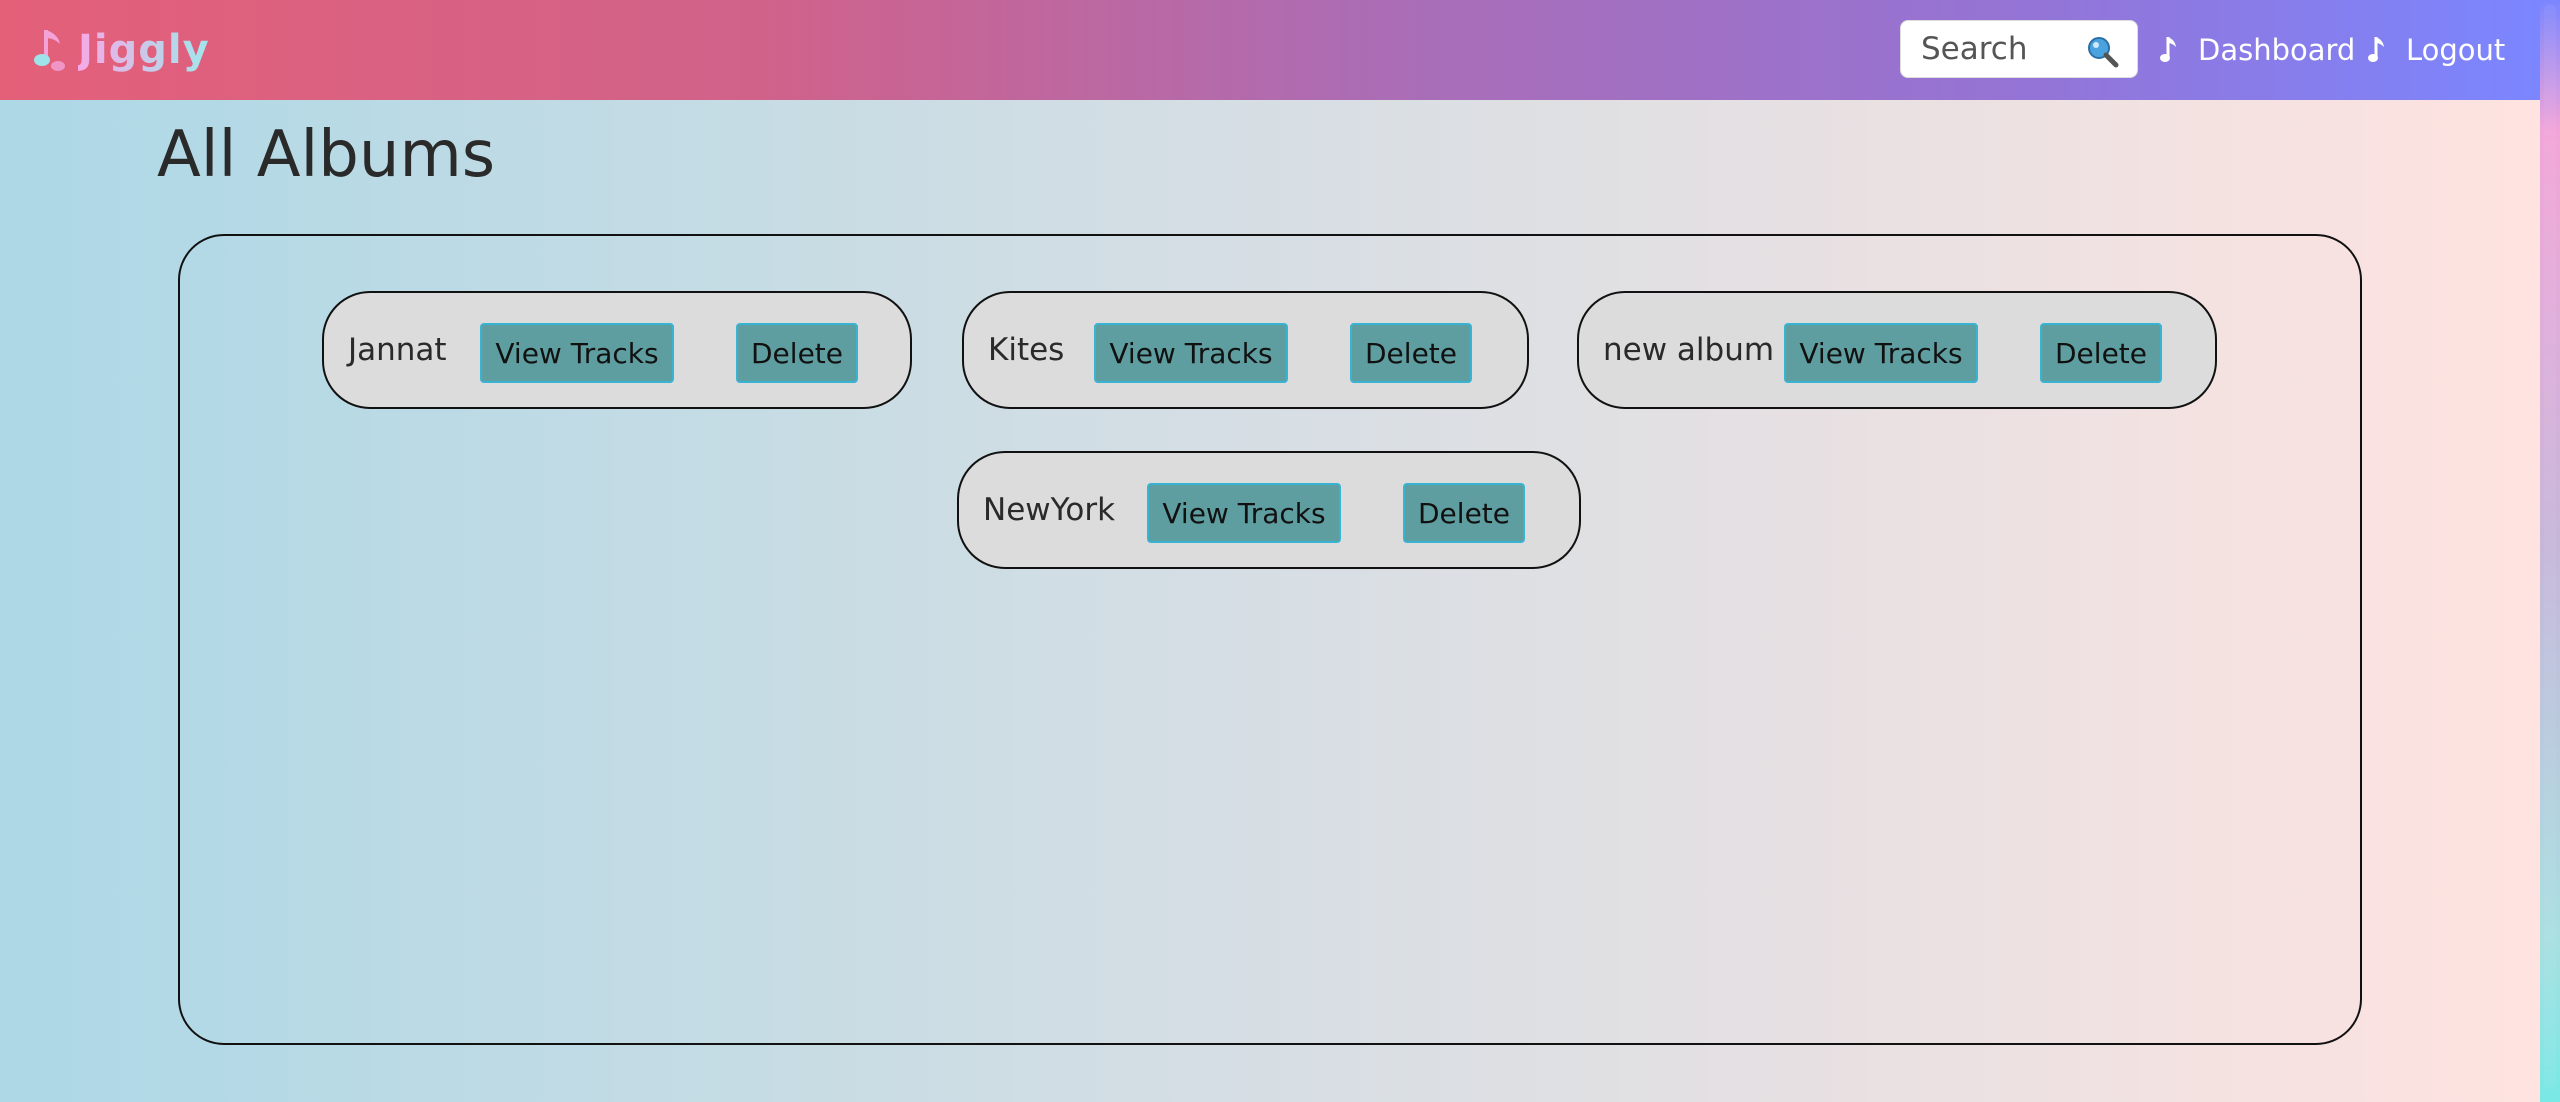 The height and width of the screenshot is (1102, 2560). I want to click on album-card: Jannat View Tracks Delete, so click(617, 350).